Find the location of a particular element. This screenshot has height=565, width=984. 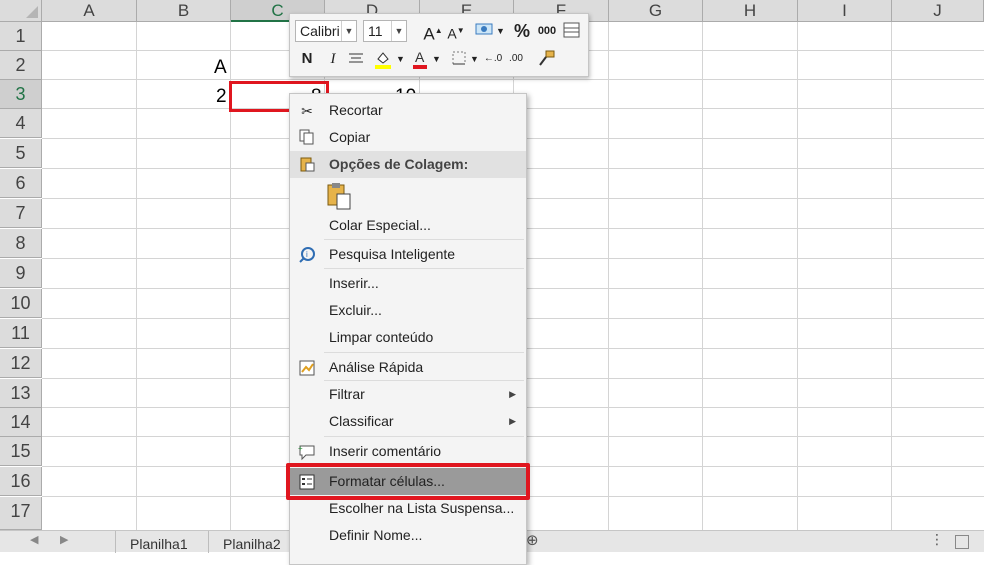

menu-item-quick-analysis: Análise Rápida is located at coordinates (408, 367).